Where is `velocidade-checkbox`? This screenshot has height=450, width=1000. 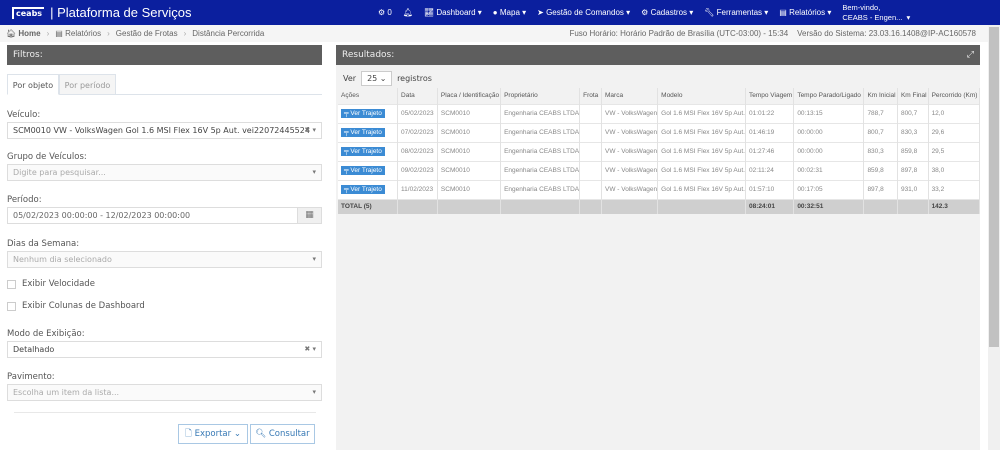
velocidade-checkbox is located at coordinates (11, 284).